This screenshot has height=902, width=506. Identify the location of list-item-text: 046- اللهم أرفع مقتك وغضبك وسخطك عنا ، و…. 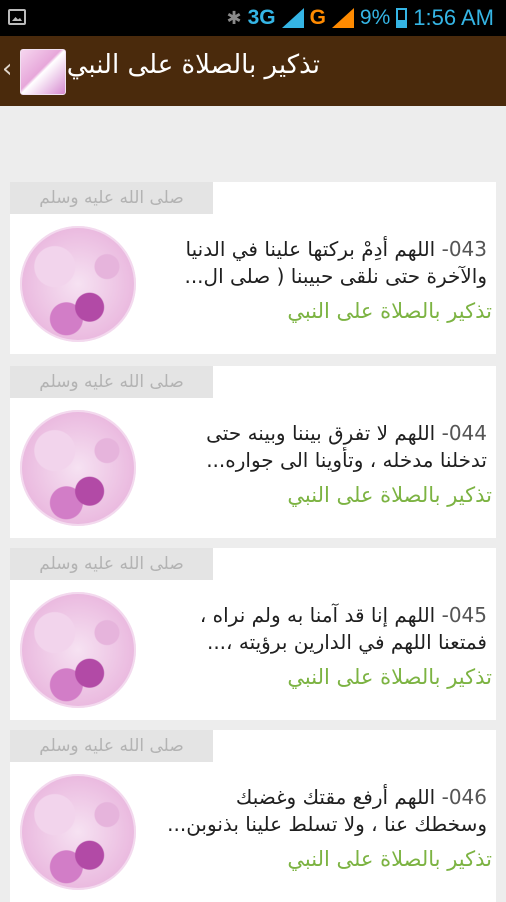
(321, 811).